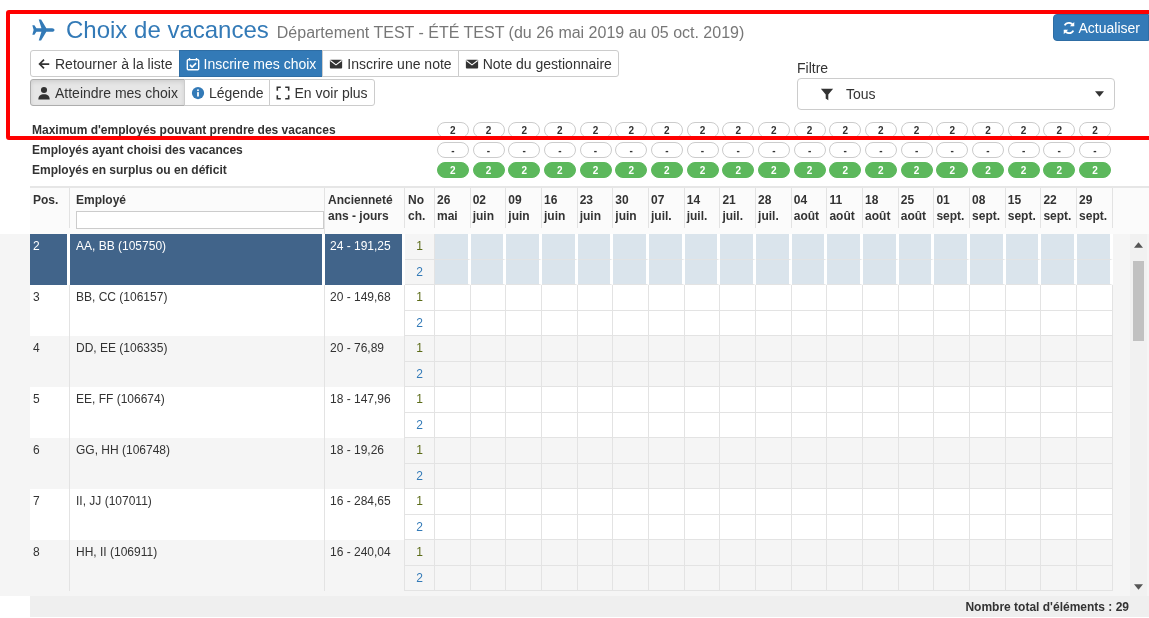 The width and height of the screenshot is (1149, 618). I want to click on refresh-button: Actualiser, so click(1100, 27).